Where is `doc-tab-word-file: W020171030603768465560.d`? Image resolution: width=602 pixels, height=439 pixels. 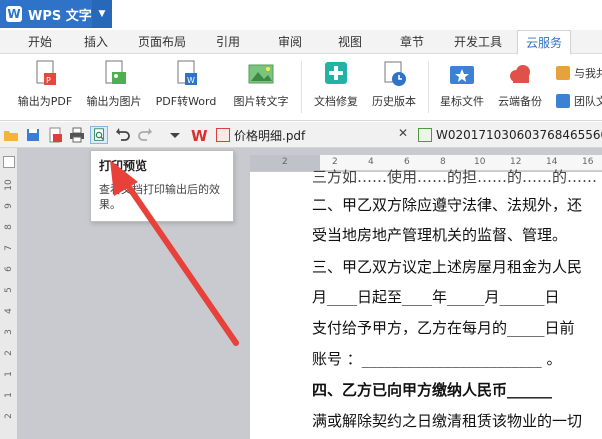 doc-tab-word-file: W020171030603768465560.d is located at coordinates (510, 135).